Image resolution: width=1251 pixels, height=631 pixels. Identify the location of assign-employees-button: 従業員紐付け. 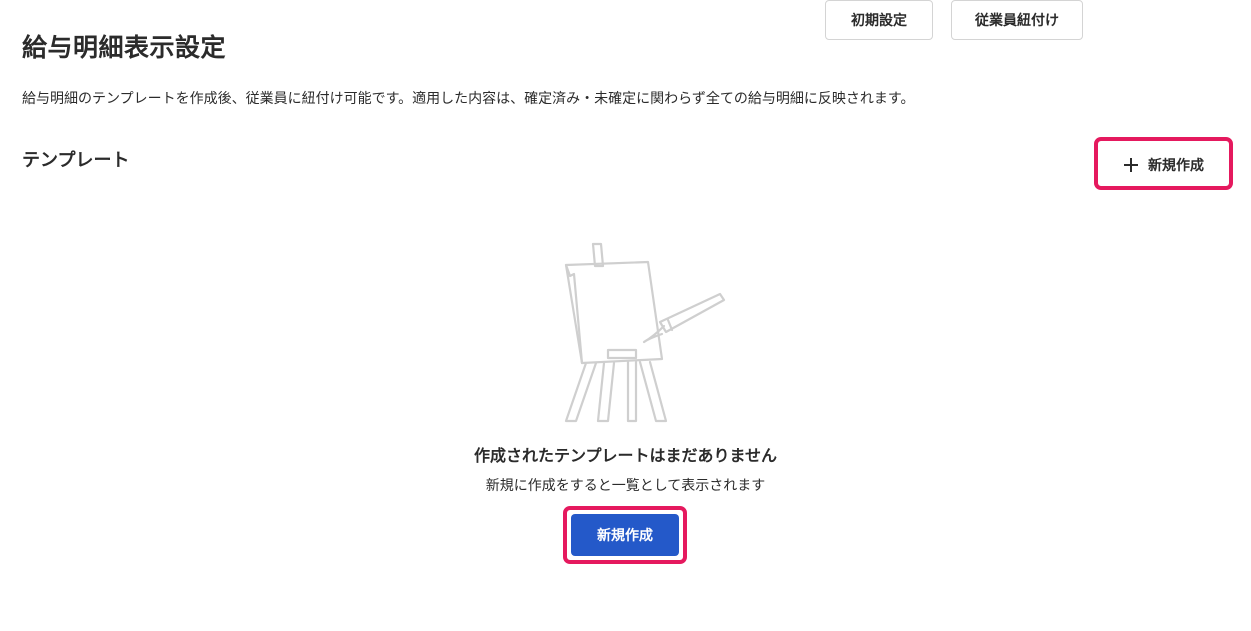
(1017, 20).